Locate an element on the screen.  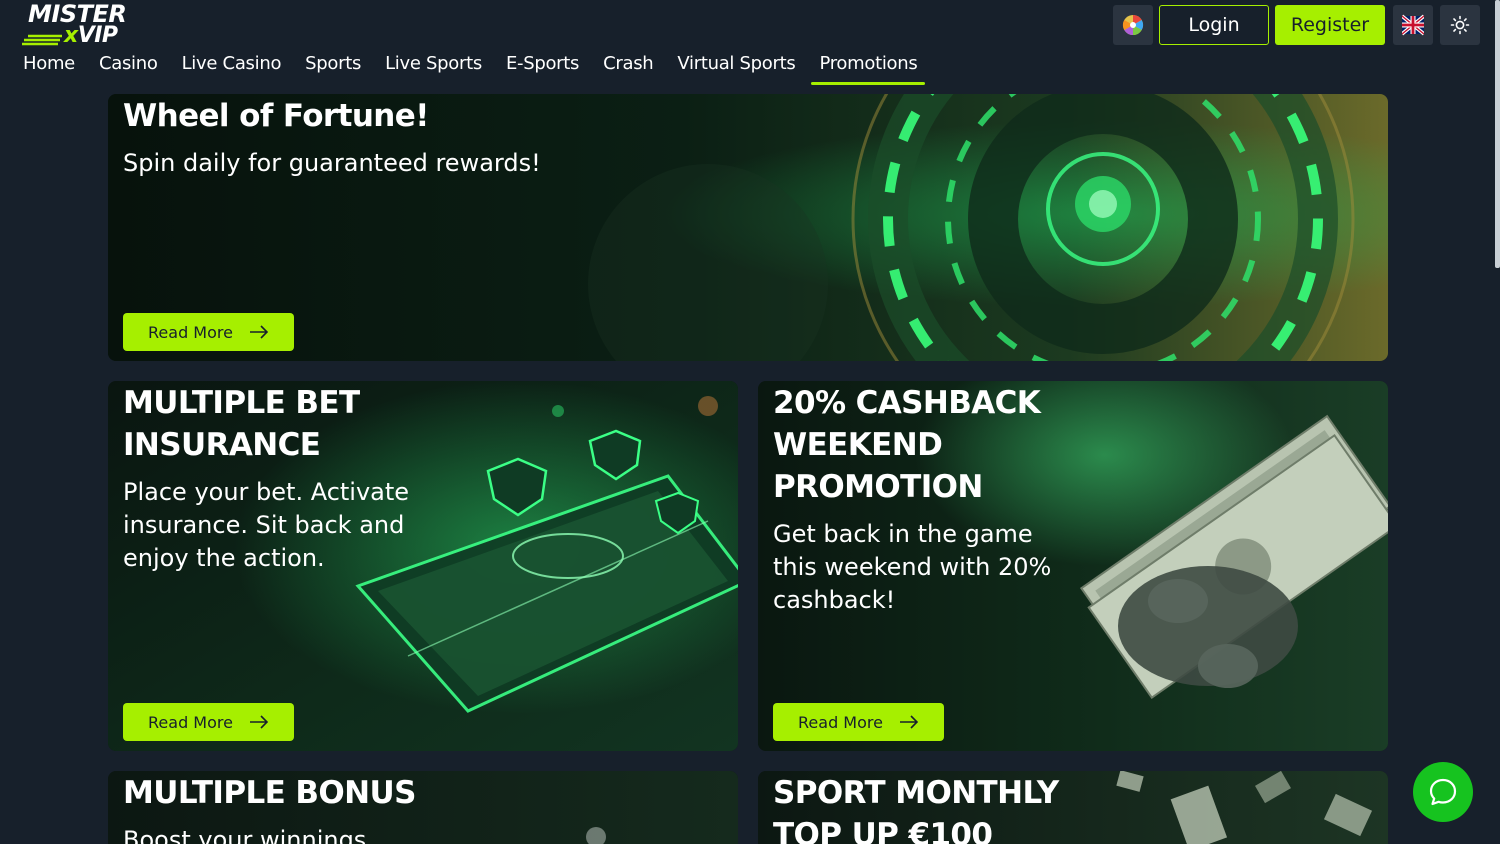
promo-title: SPORT MONTHLY TOP UP €100 is located at coordinates (916, 809).